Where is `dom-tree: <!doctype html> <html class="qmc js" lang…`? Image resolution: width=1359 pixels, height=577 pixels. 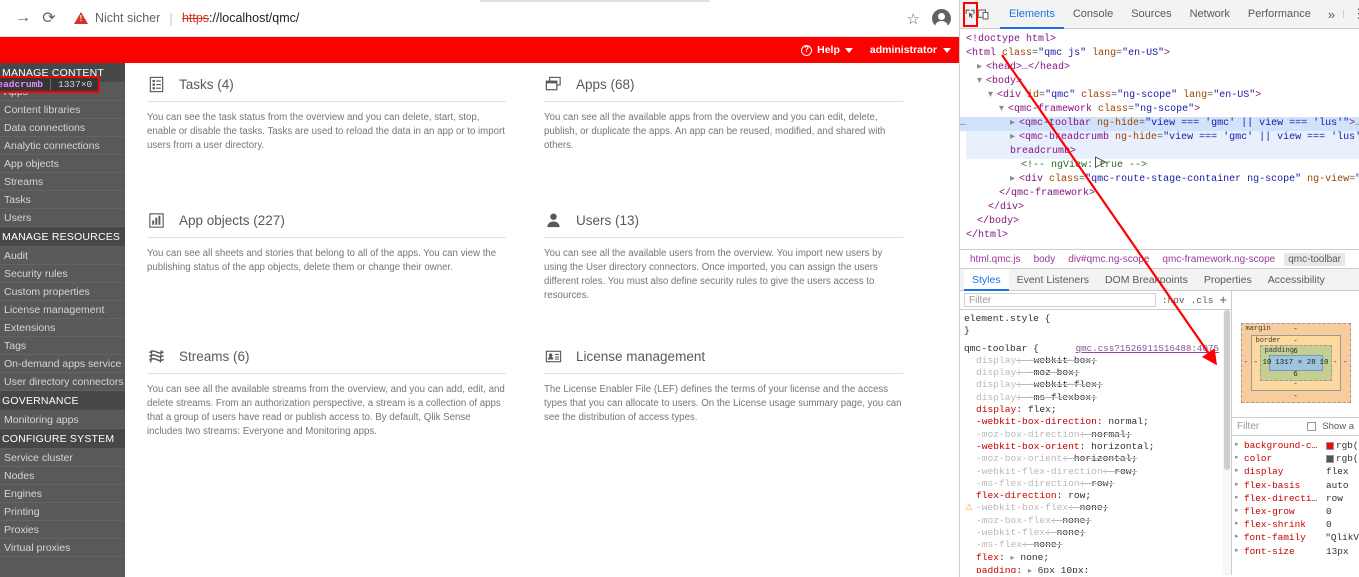
dom-tree: <!doctype html> <html class="qmc js" lang… is located at coordinates (1159, 139).